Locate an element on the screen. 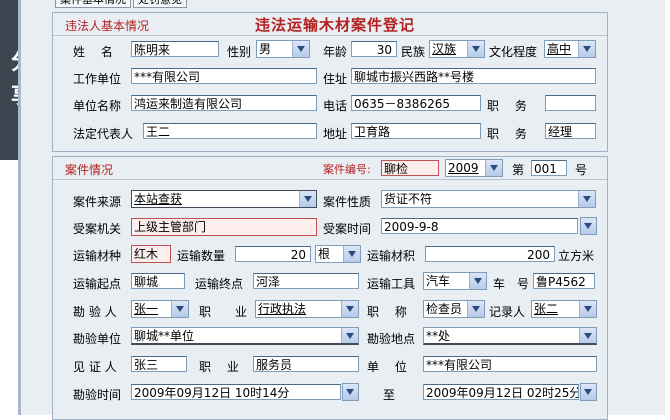 This screenshot has width=670, height=420. gender-value: 男 is located at coordinates (265, 49).